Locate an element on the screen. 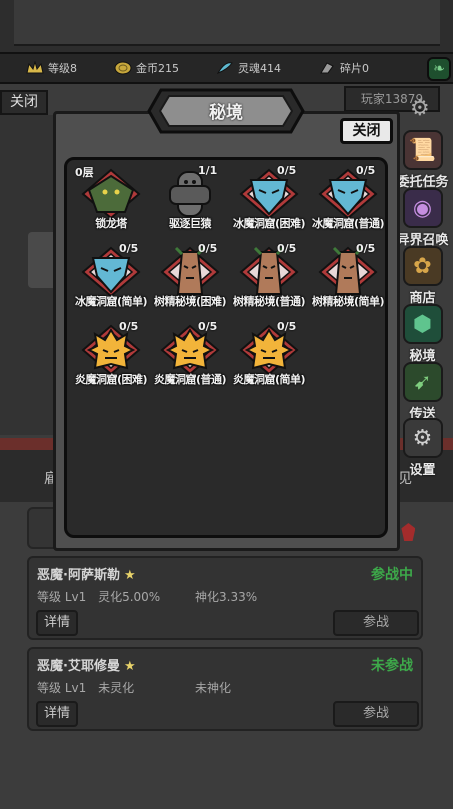  demon-name: 恶魔·阿萨斯勒 ★ is located at coordinates (86, 573).